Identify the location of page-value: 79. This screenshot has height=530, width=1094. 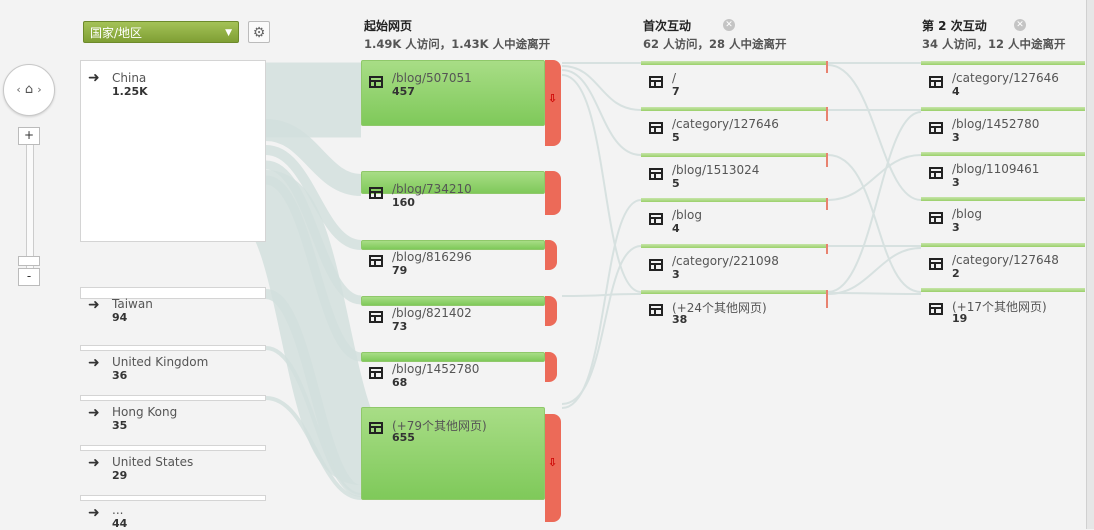
(400, 270).